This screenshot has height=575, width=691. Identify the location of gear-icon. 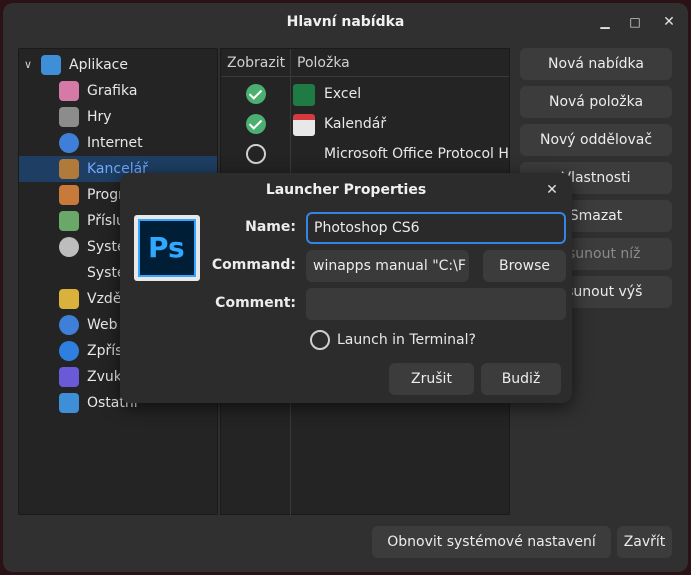
(69, 247).